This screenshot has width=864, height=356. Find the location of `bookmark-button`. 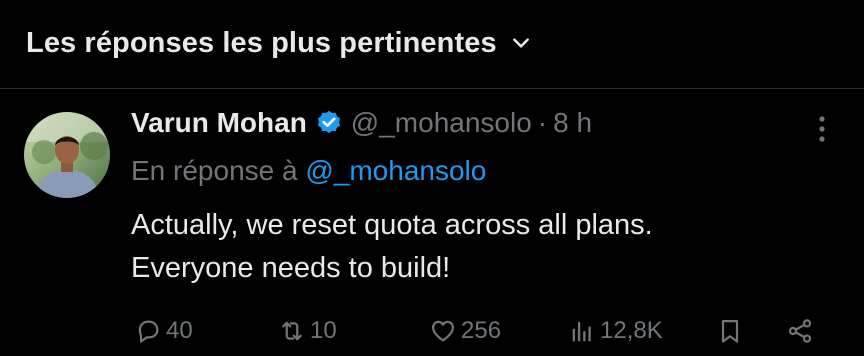

bookmark-button is located at coordinates (730, 331).